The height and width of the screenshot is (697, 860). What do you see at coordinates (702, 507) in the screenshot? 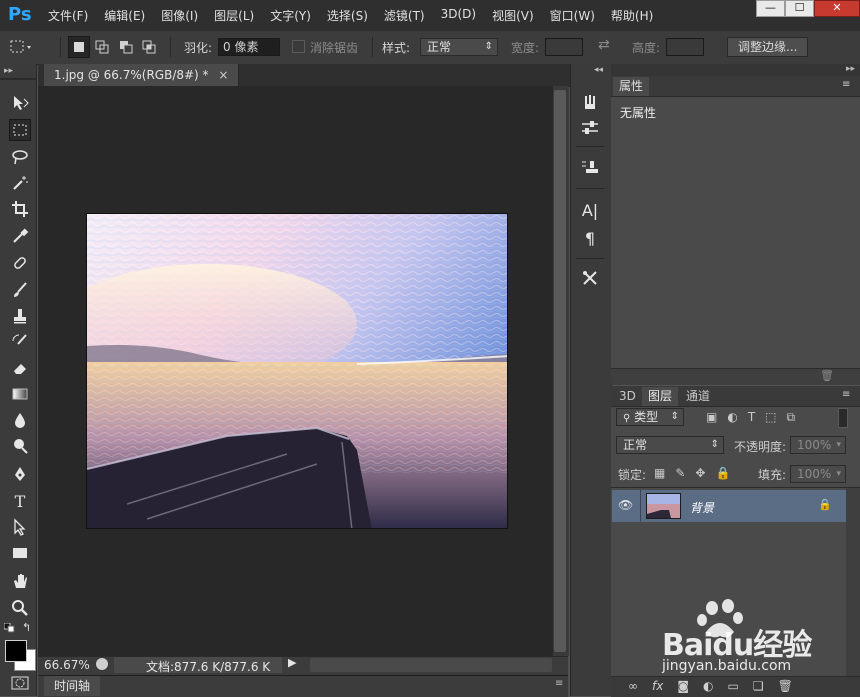
I see `layer-name: 背景` at bounding box center [702, 507].